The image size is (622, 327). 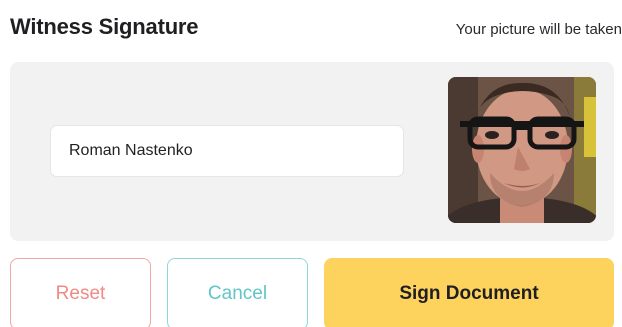 What do you see at coordinates (104, 26) in the screenshot?
I see `page-title: Witness Signature` at bounding box center [104, 26].